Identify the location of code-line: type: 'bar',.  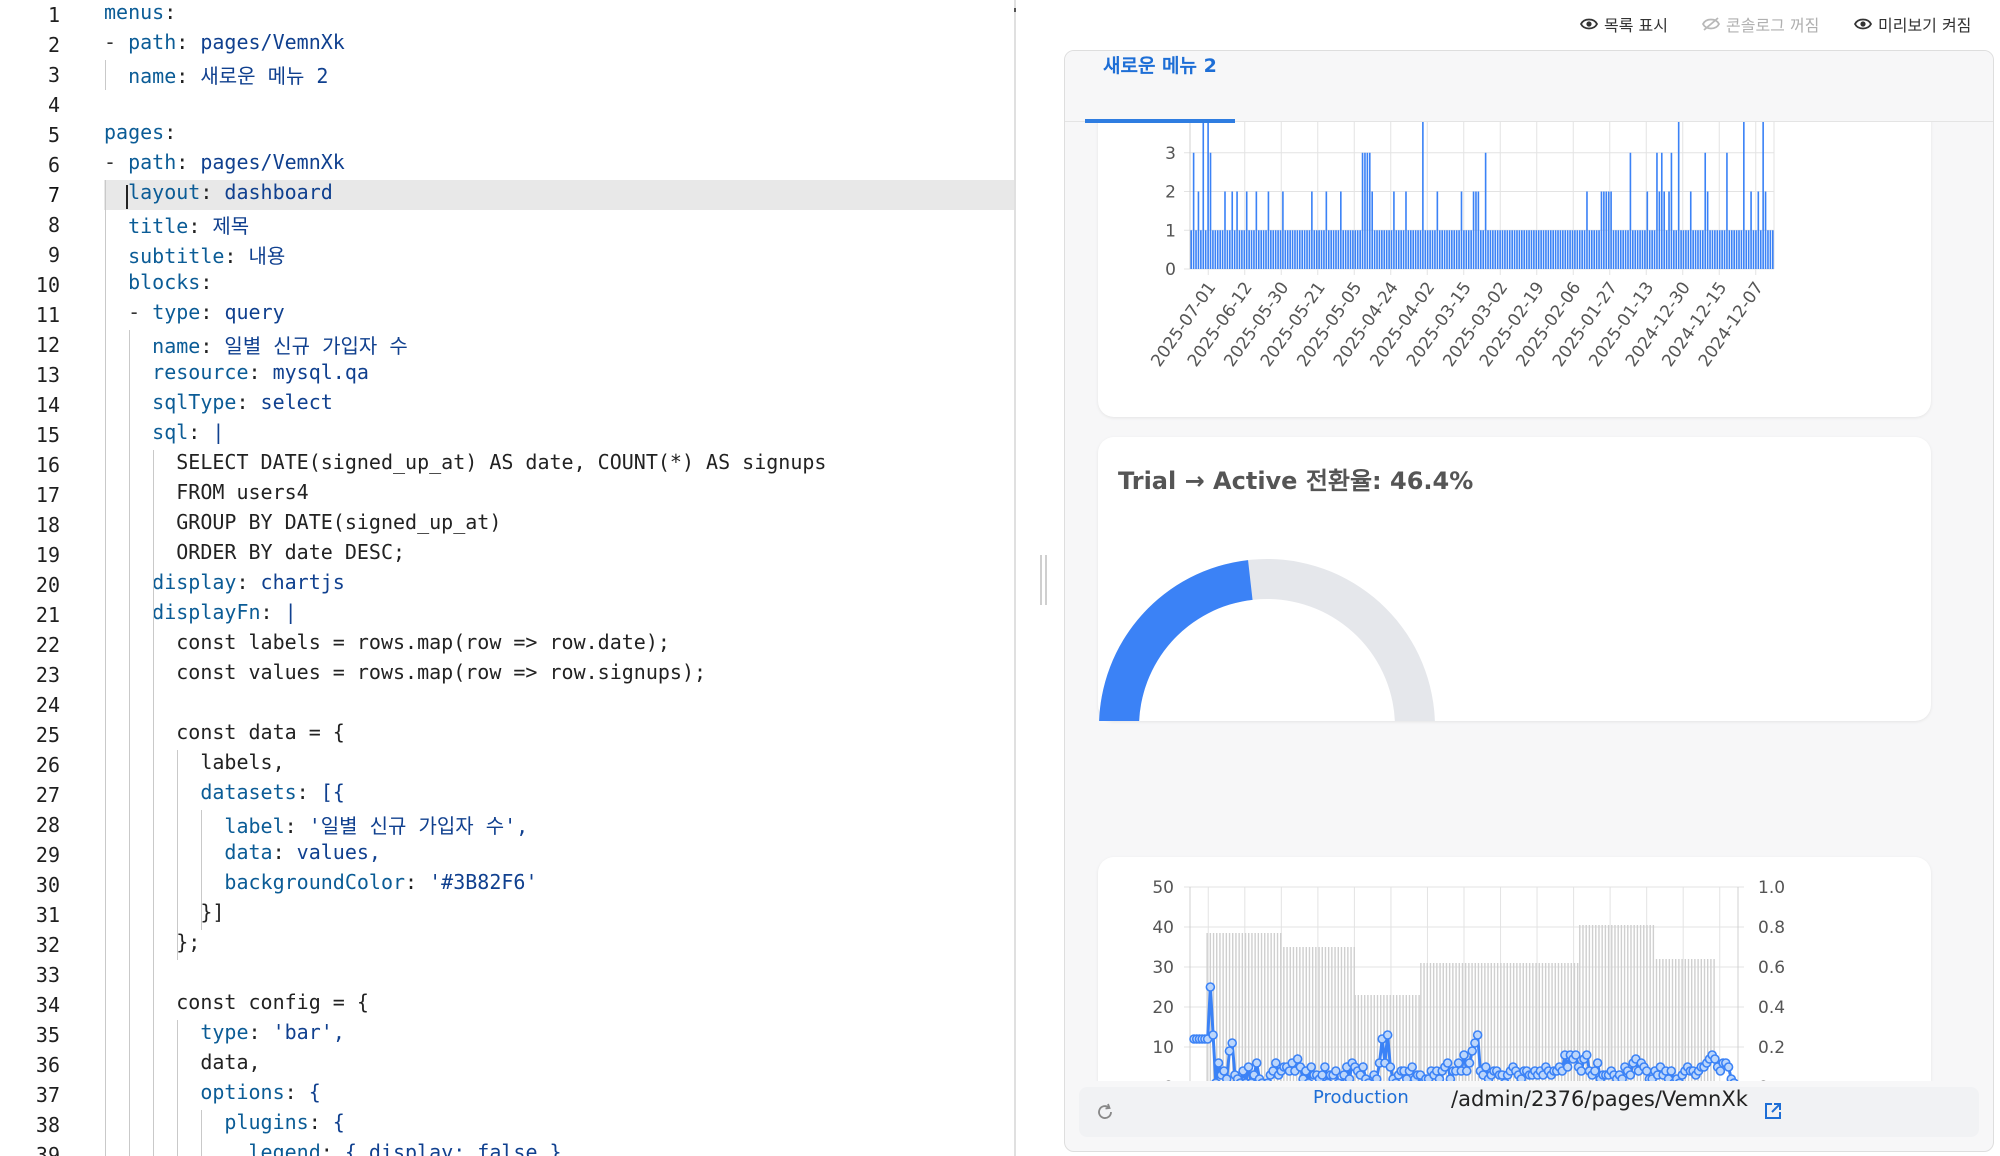
(560, 1035).